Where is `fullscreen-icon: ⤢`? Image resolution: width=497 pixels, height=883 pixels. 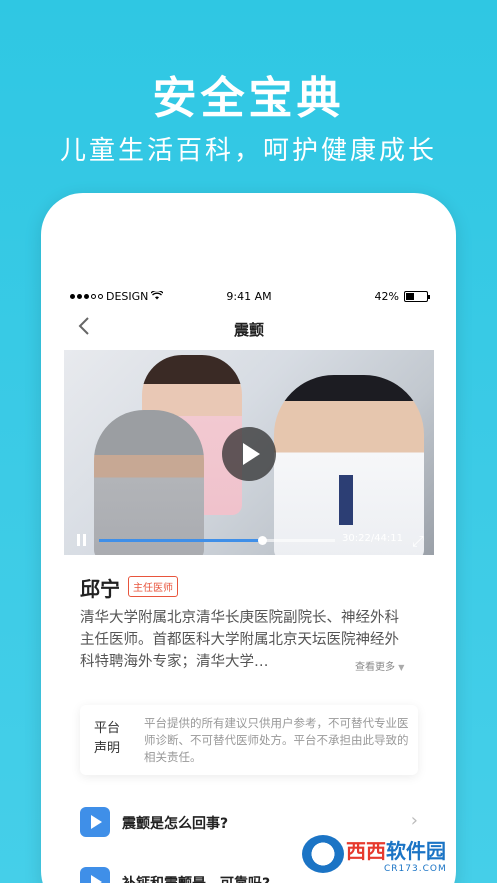
fullscreen-icon: ⤢ is located at coordinates (418, 541).